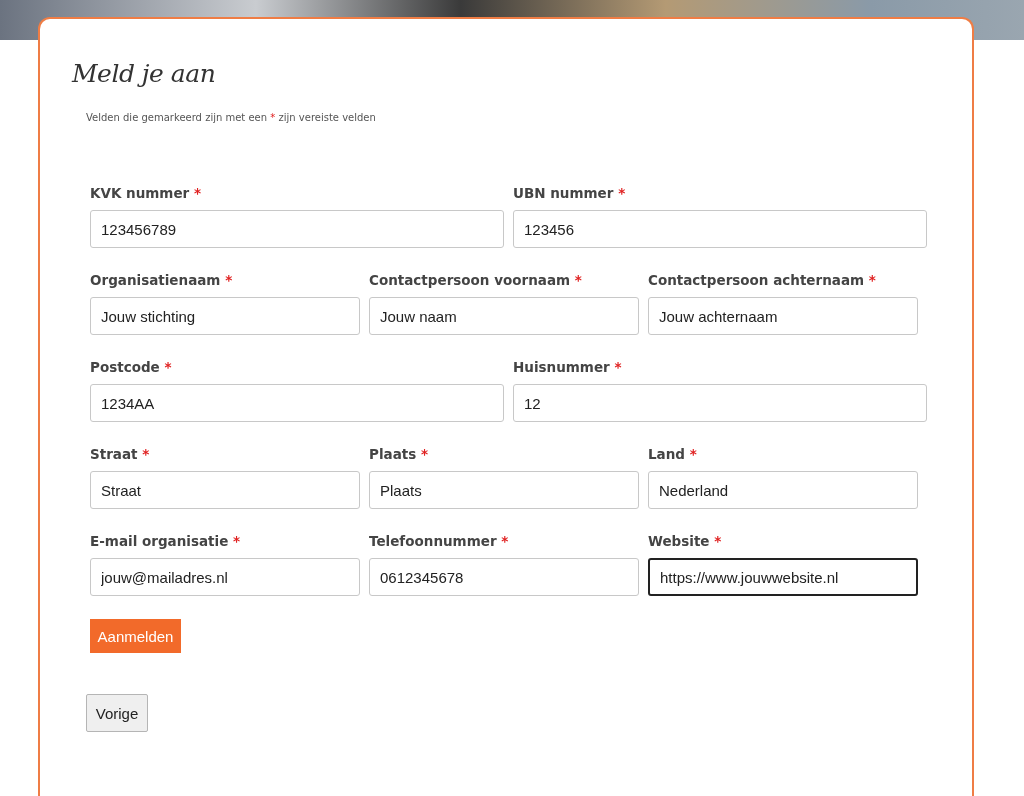 The image size is (1024, 796). Describe the element at coordinates (570, 193) in the screenshot. I see `field-label: UBN nummer *` at that location.